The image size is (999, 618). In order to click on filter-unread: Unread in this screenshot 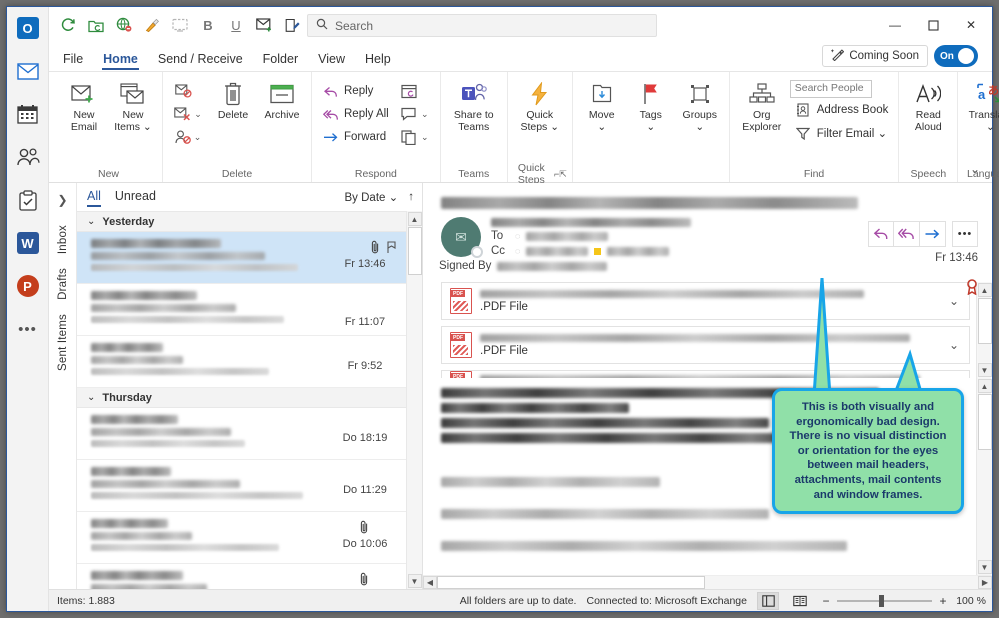, I will do `click(135, 197)`.